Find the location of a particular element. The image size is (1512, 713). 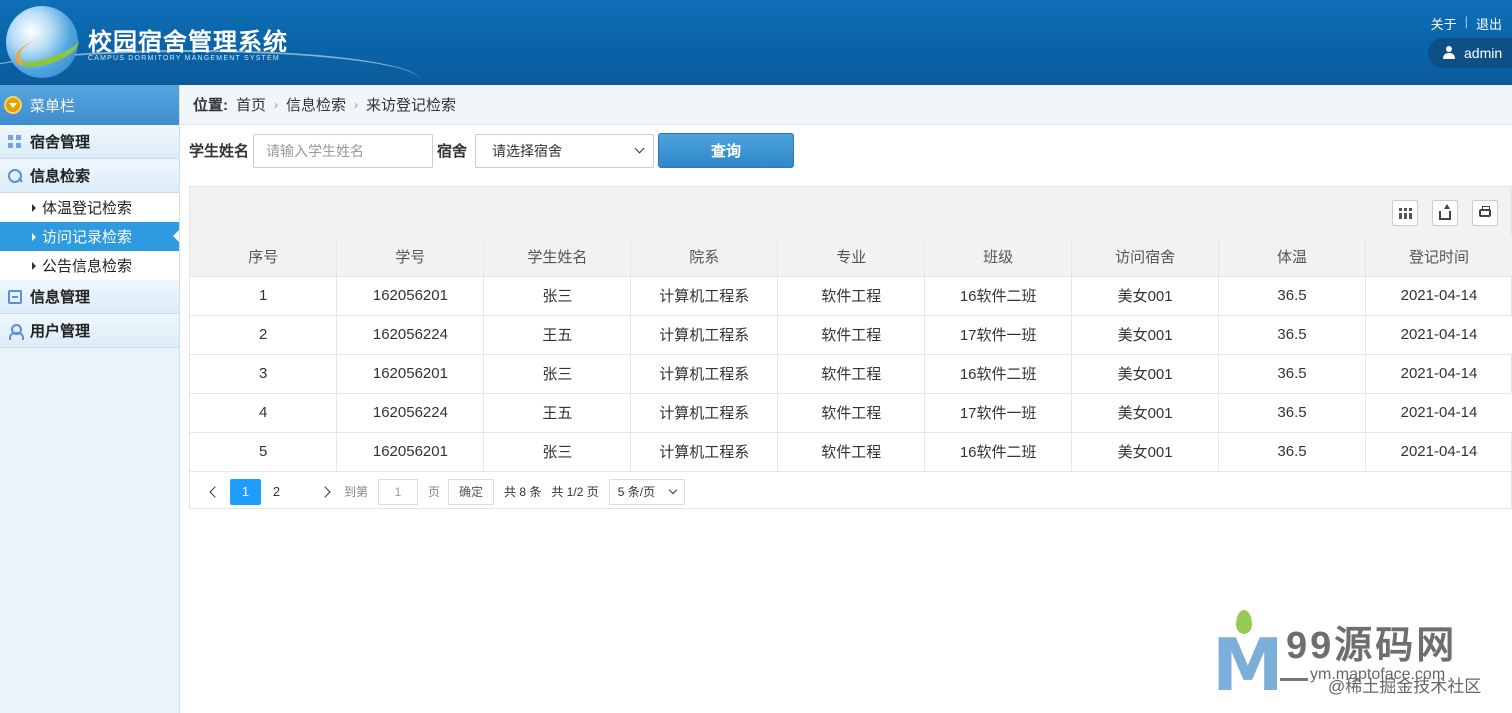

column-header: 院系 is located at coordinates (704, 257).